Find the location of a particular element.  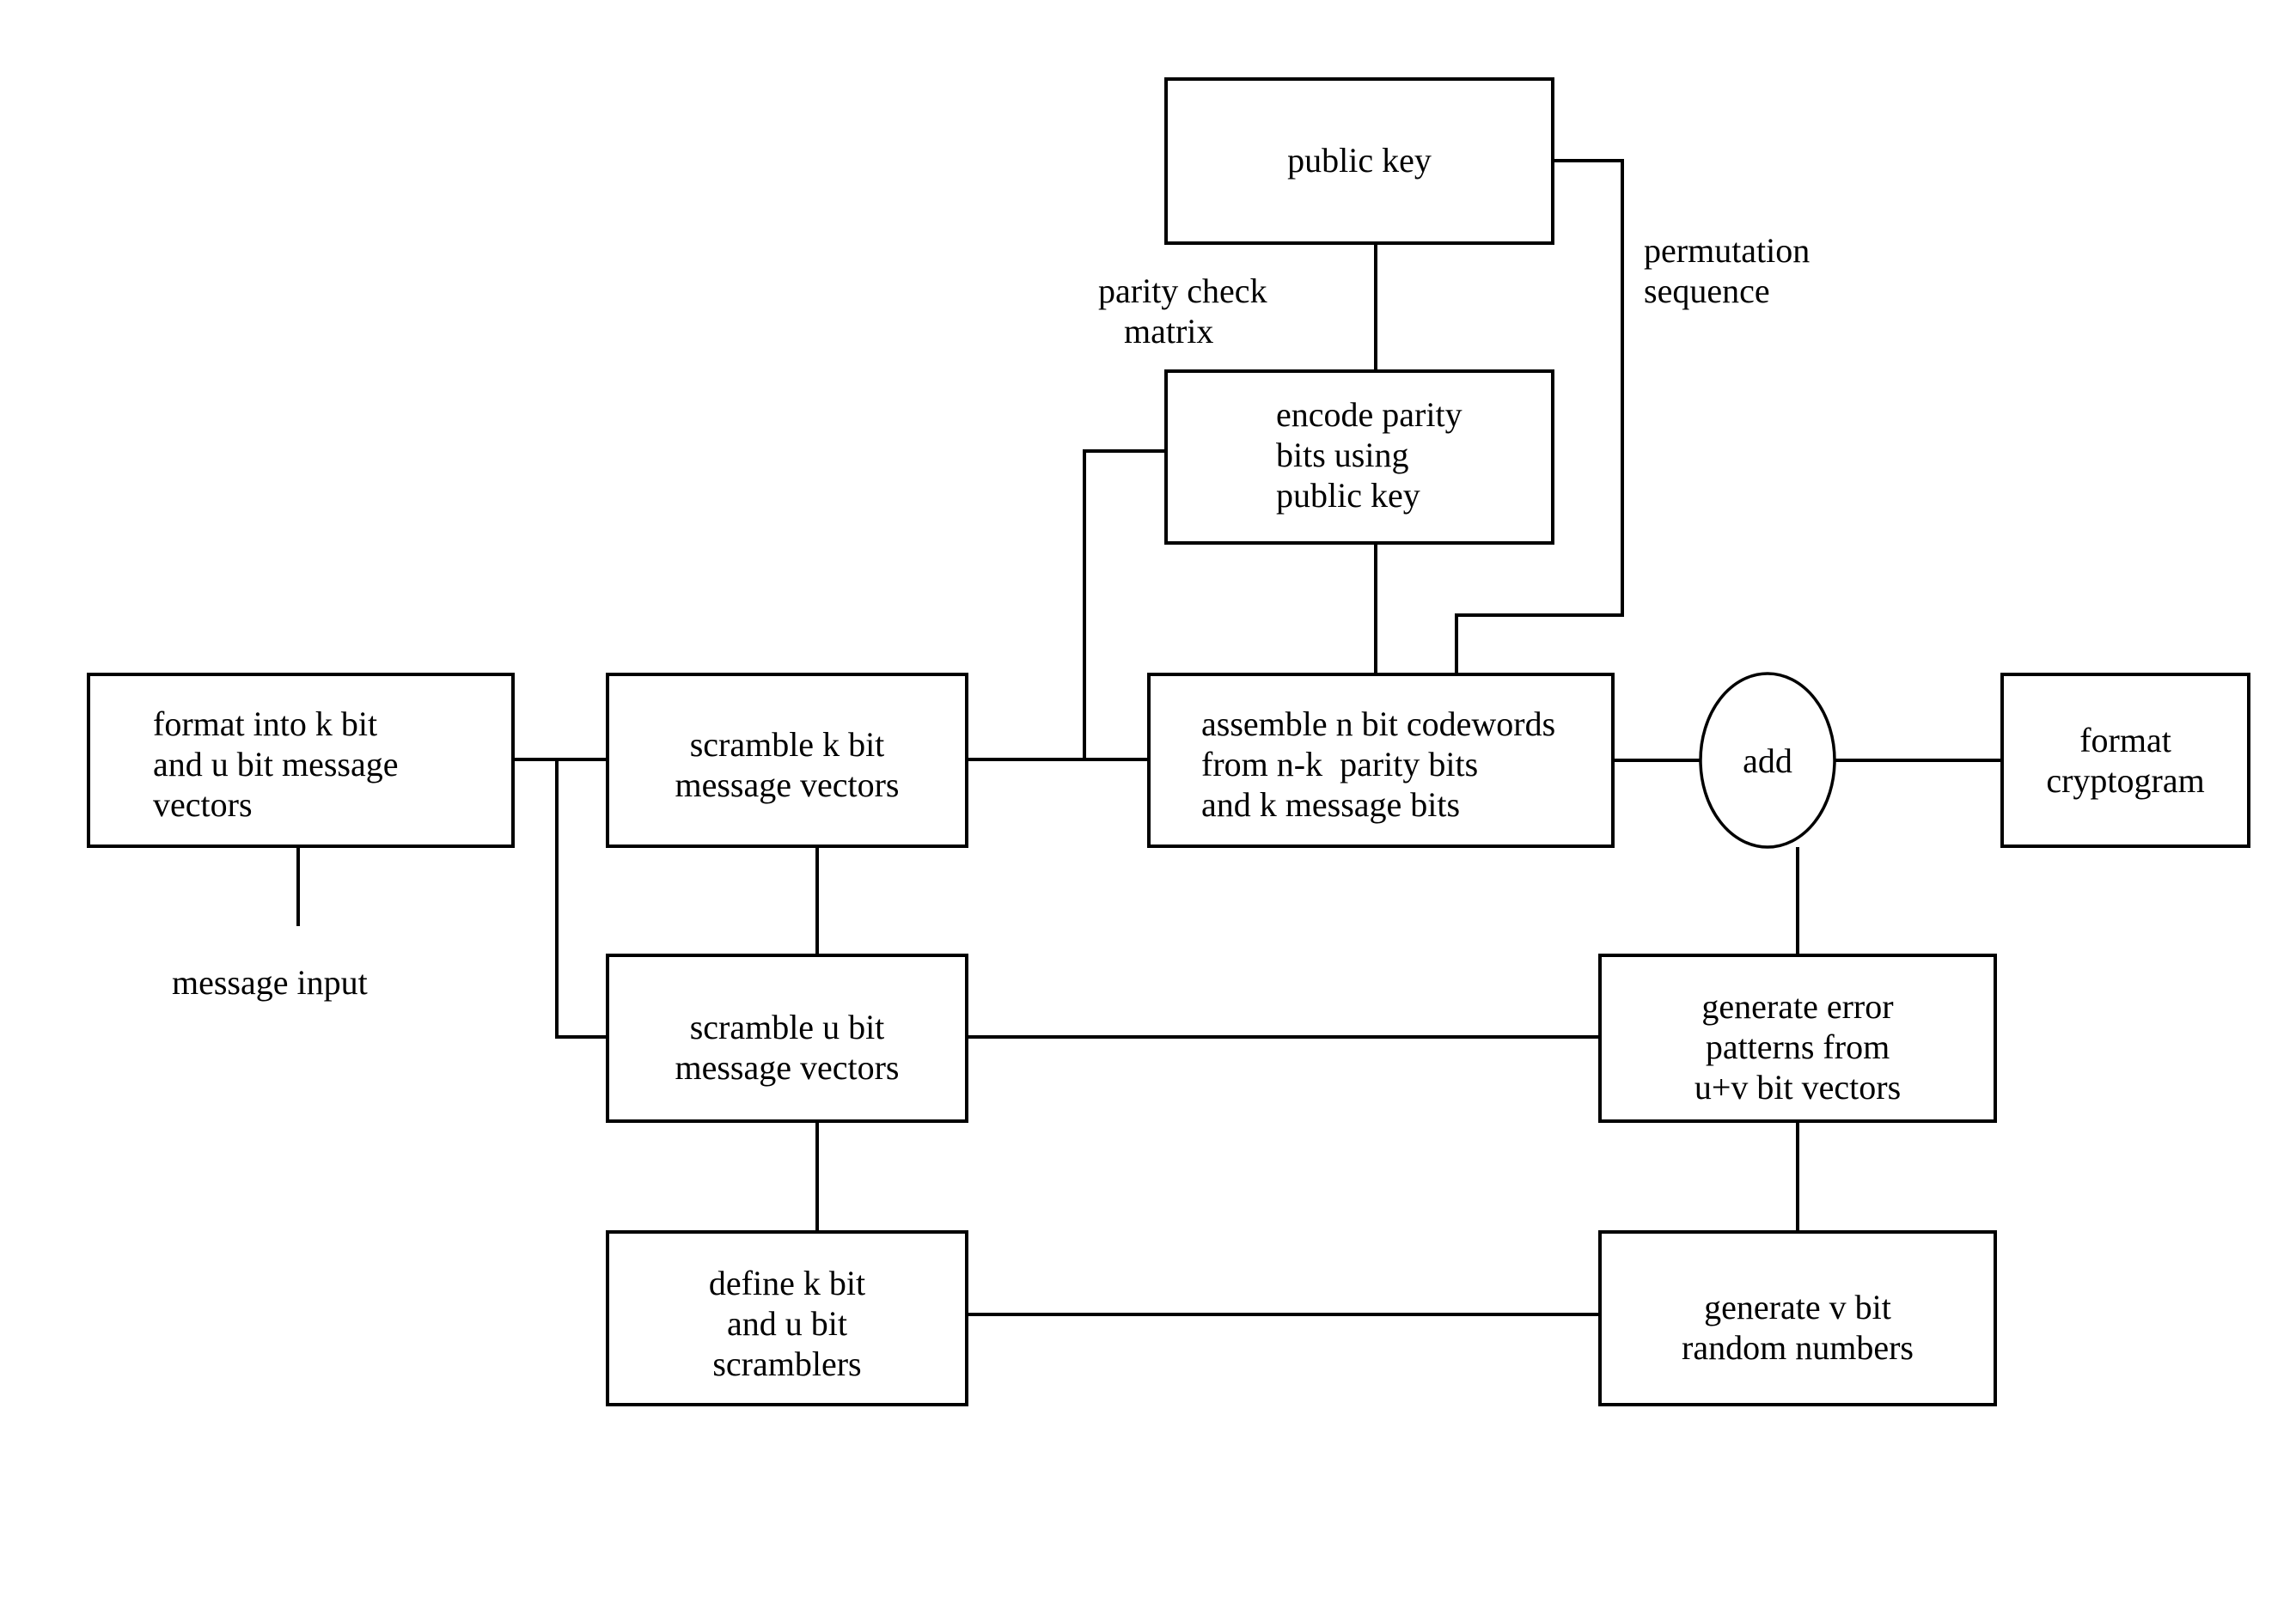

node-box-format-message is located at coordinates (301, 760).